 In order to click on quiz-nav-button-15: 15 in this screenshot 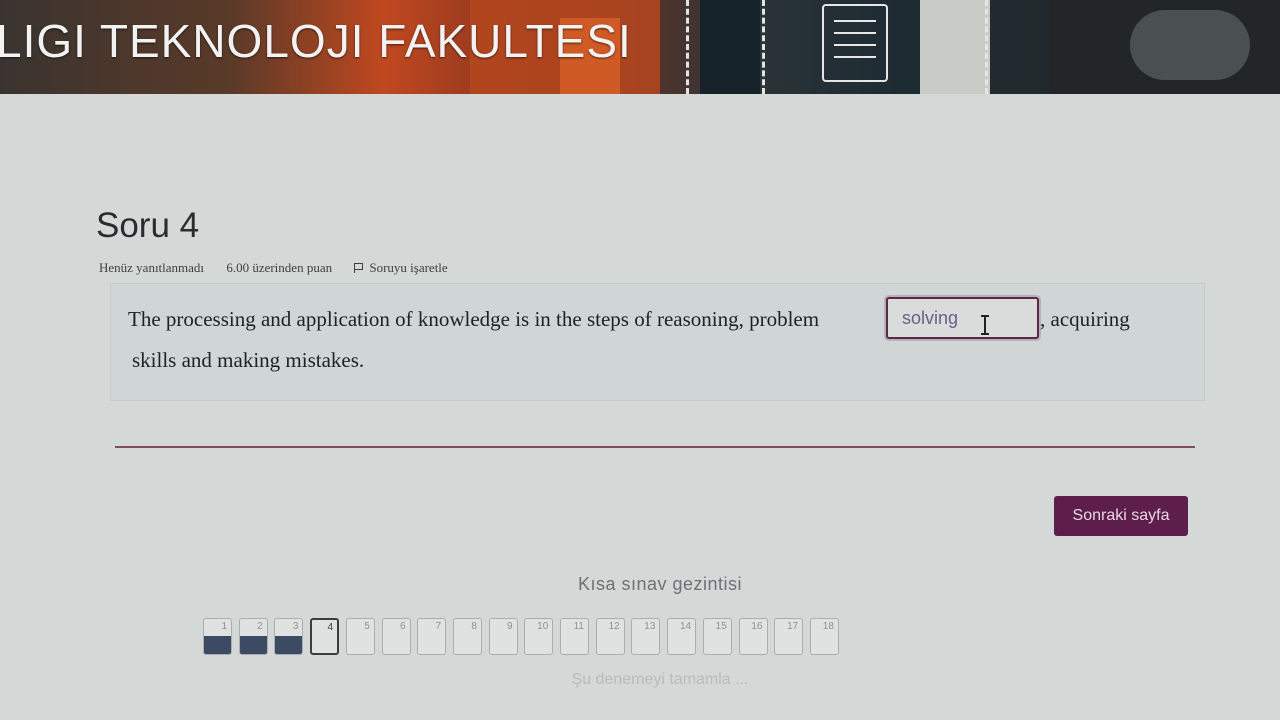, I will do `click(717, 636)`.